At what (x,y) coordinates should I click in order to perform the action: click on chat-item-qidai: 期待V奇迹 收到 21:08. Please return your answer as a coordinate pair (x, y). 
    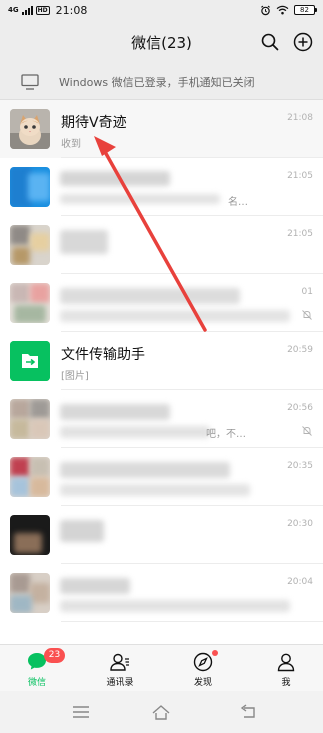
    Looking at the image, I should click on (161, 129).